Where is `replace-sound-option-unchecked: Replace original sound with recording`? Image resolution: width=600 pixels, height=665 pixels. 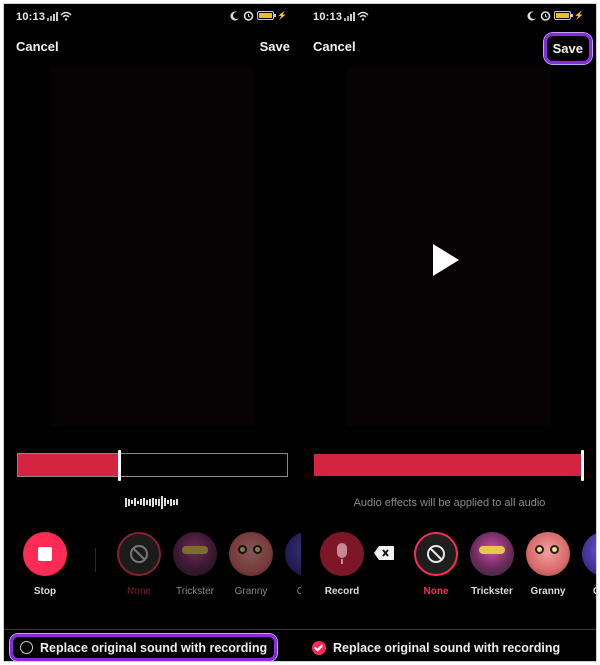 replace-sound-option-unchecked: Replace original sound with recording is located at coordinates (144, 647).